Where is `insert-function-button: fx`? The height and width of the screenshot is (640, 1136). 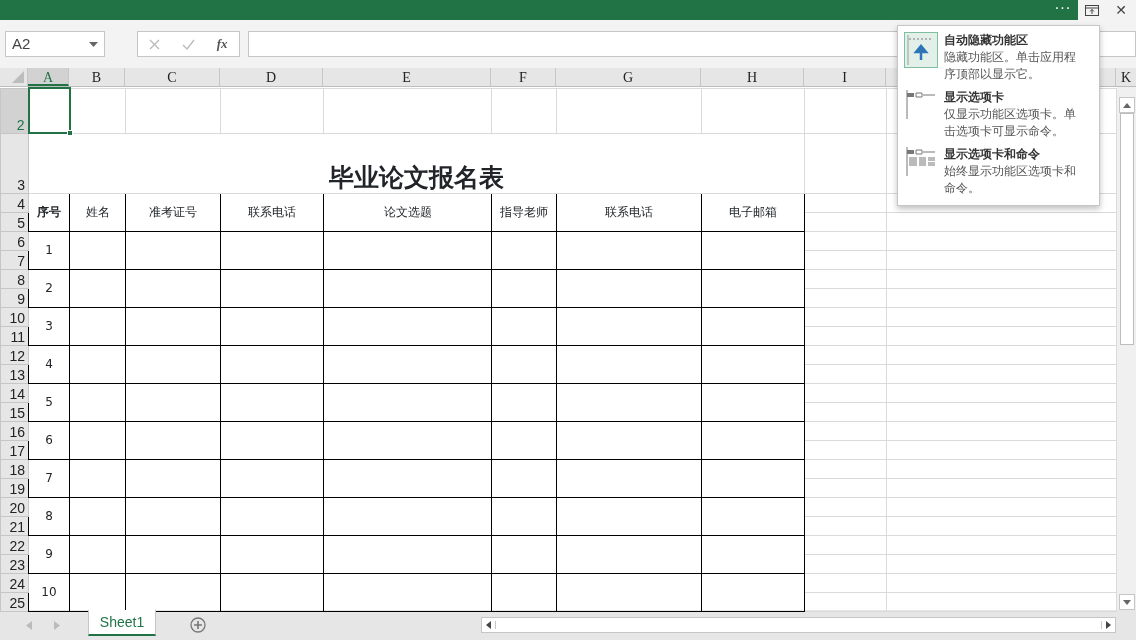 insert-function-button: fx is located at coordinates (222, 44).